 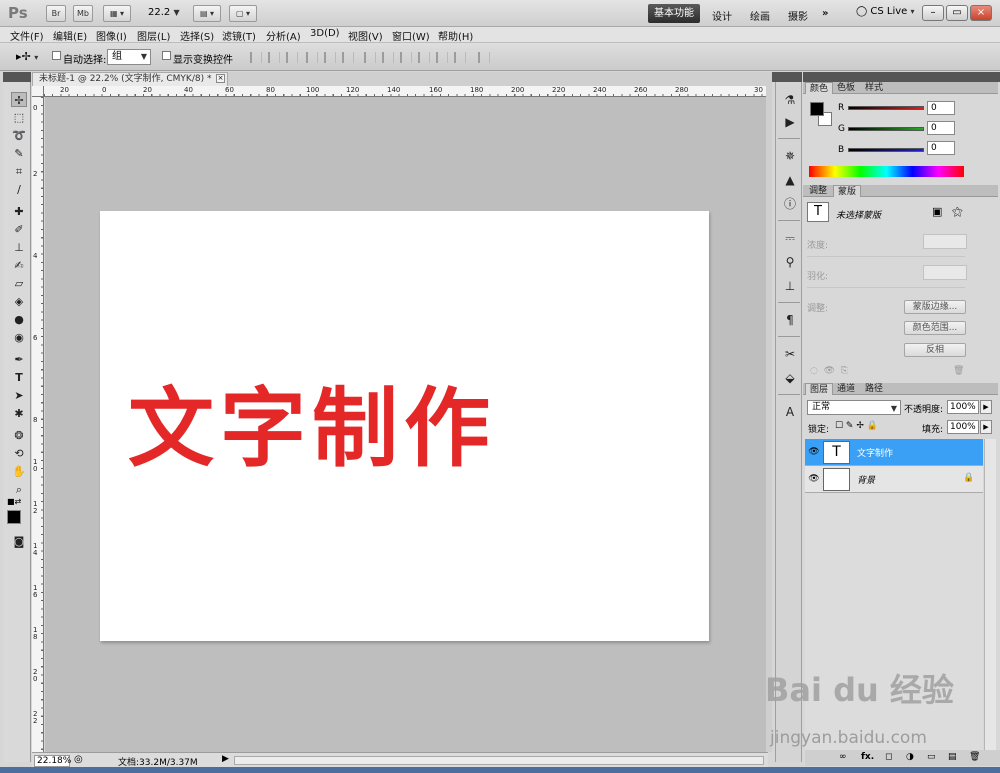 I want to click on minimize-button: –, so click(x=933, y=13).